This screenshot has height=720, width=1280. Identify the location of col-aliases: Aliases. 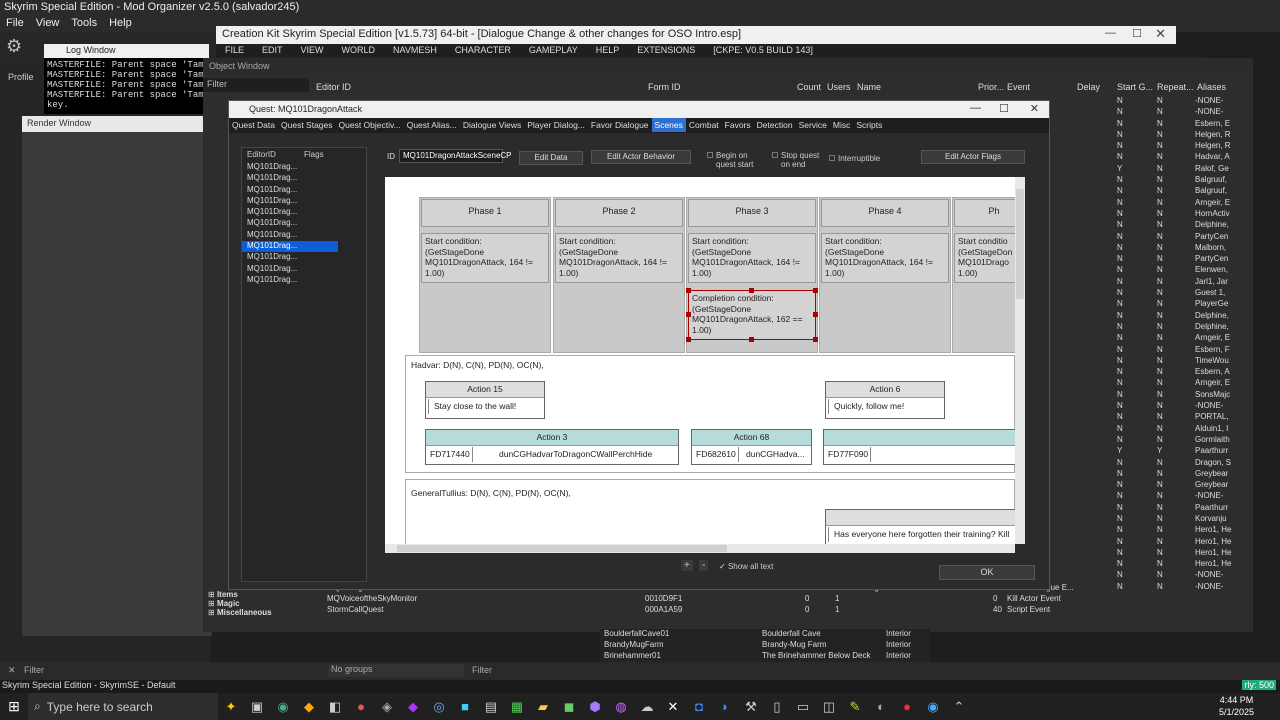
(1211, 87).